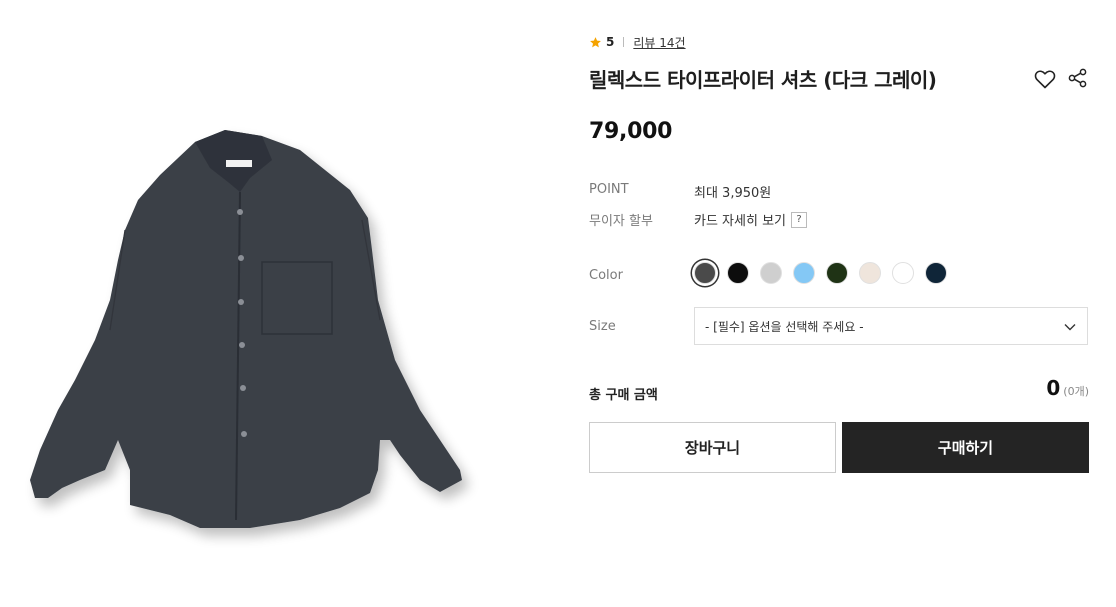 The width and height of the screenshot is (1116, 607). What do you see at coordinates (804, 273) in the screenshot?
I see `color-swatch-sky-blue` at bounding box center [804, 273].